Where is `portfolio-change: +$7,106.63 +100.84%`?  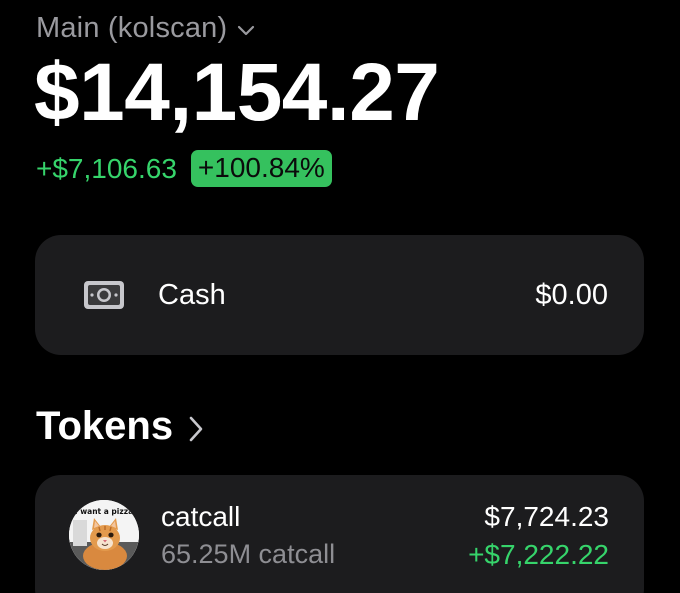 portfolio-change: +$7,106.63 +100.84% is located at coordinates (184, 168).